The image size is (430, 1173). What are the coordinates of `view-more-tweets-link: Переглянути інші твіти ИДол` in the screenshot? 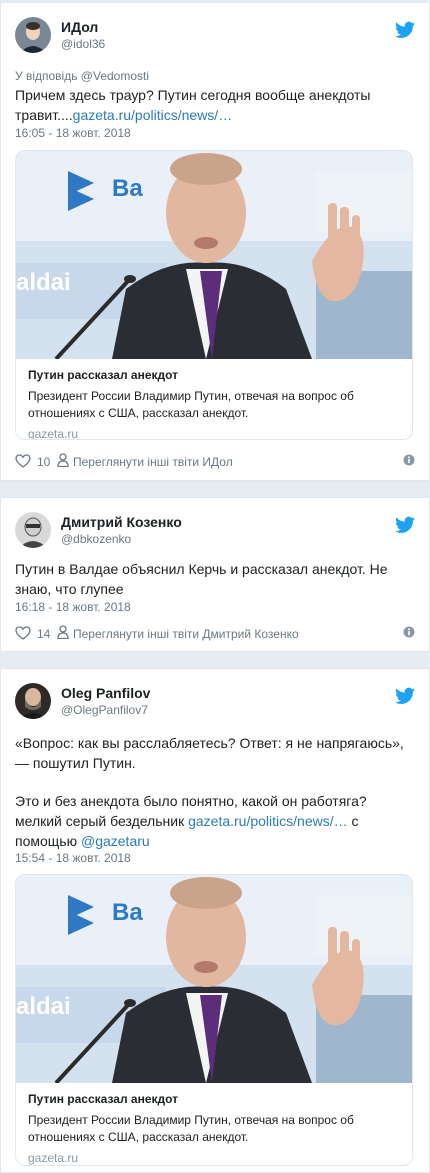 It's located at (153, 462).